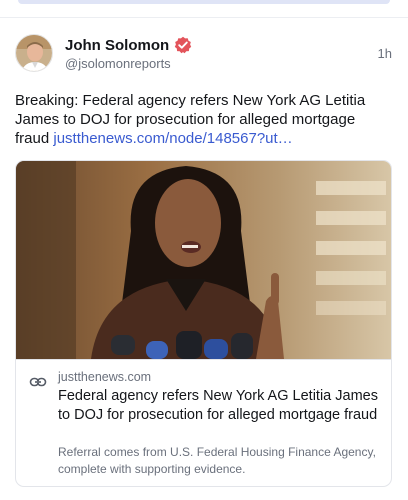 Image resolution: width=408 pixels, height=500 pixels. I want to click on previous-post-edge, so click(204, 2).